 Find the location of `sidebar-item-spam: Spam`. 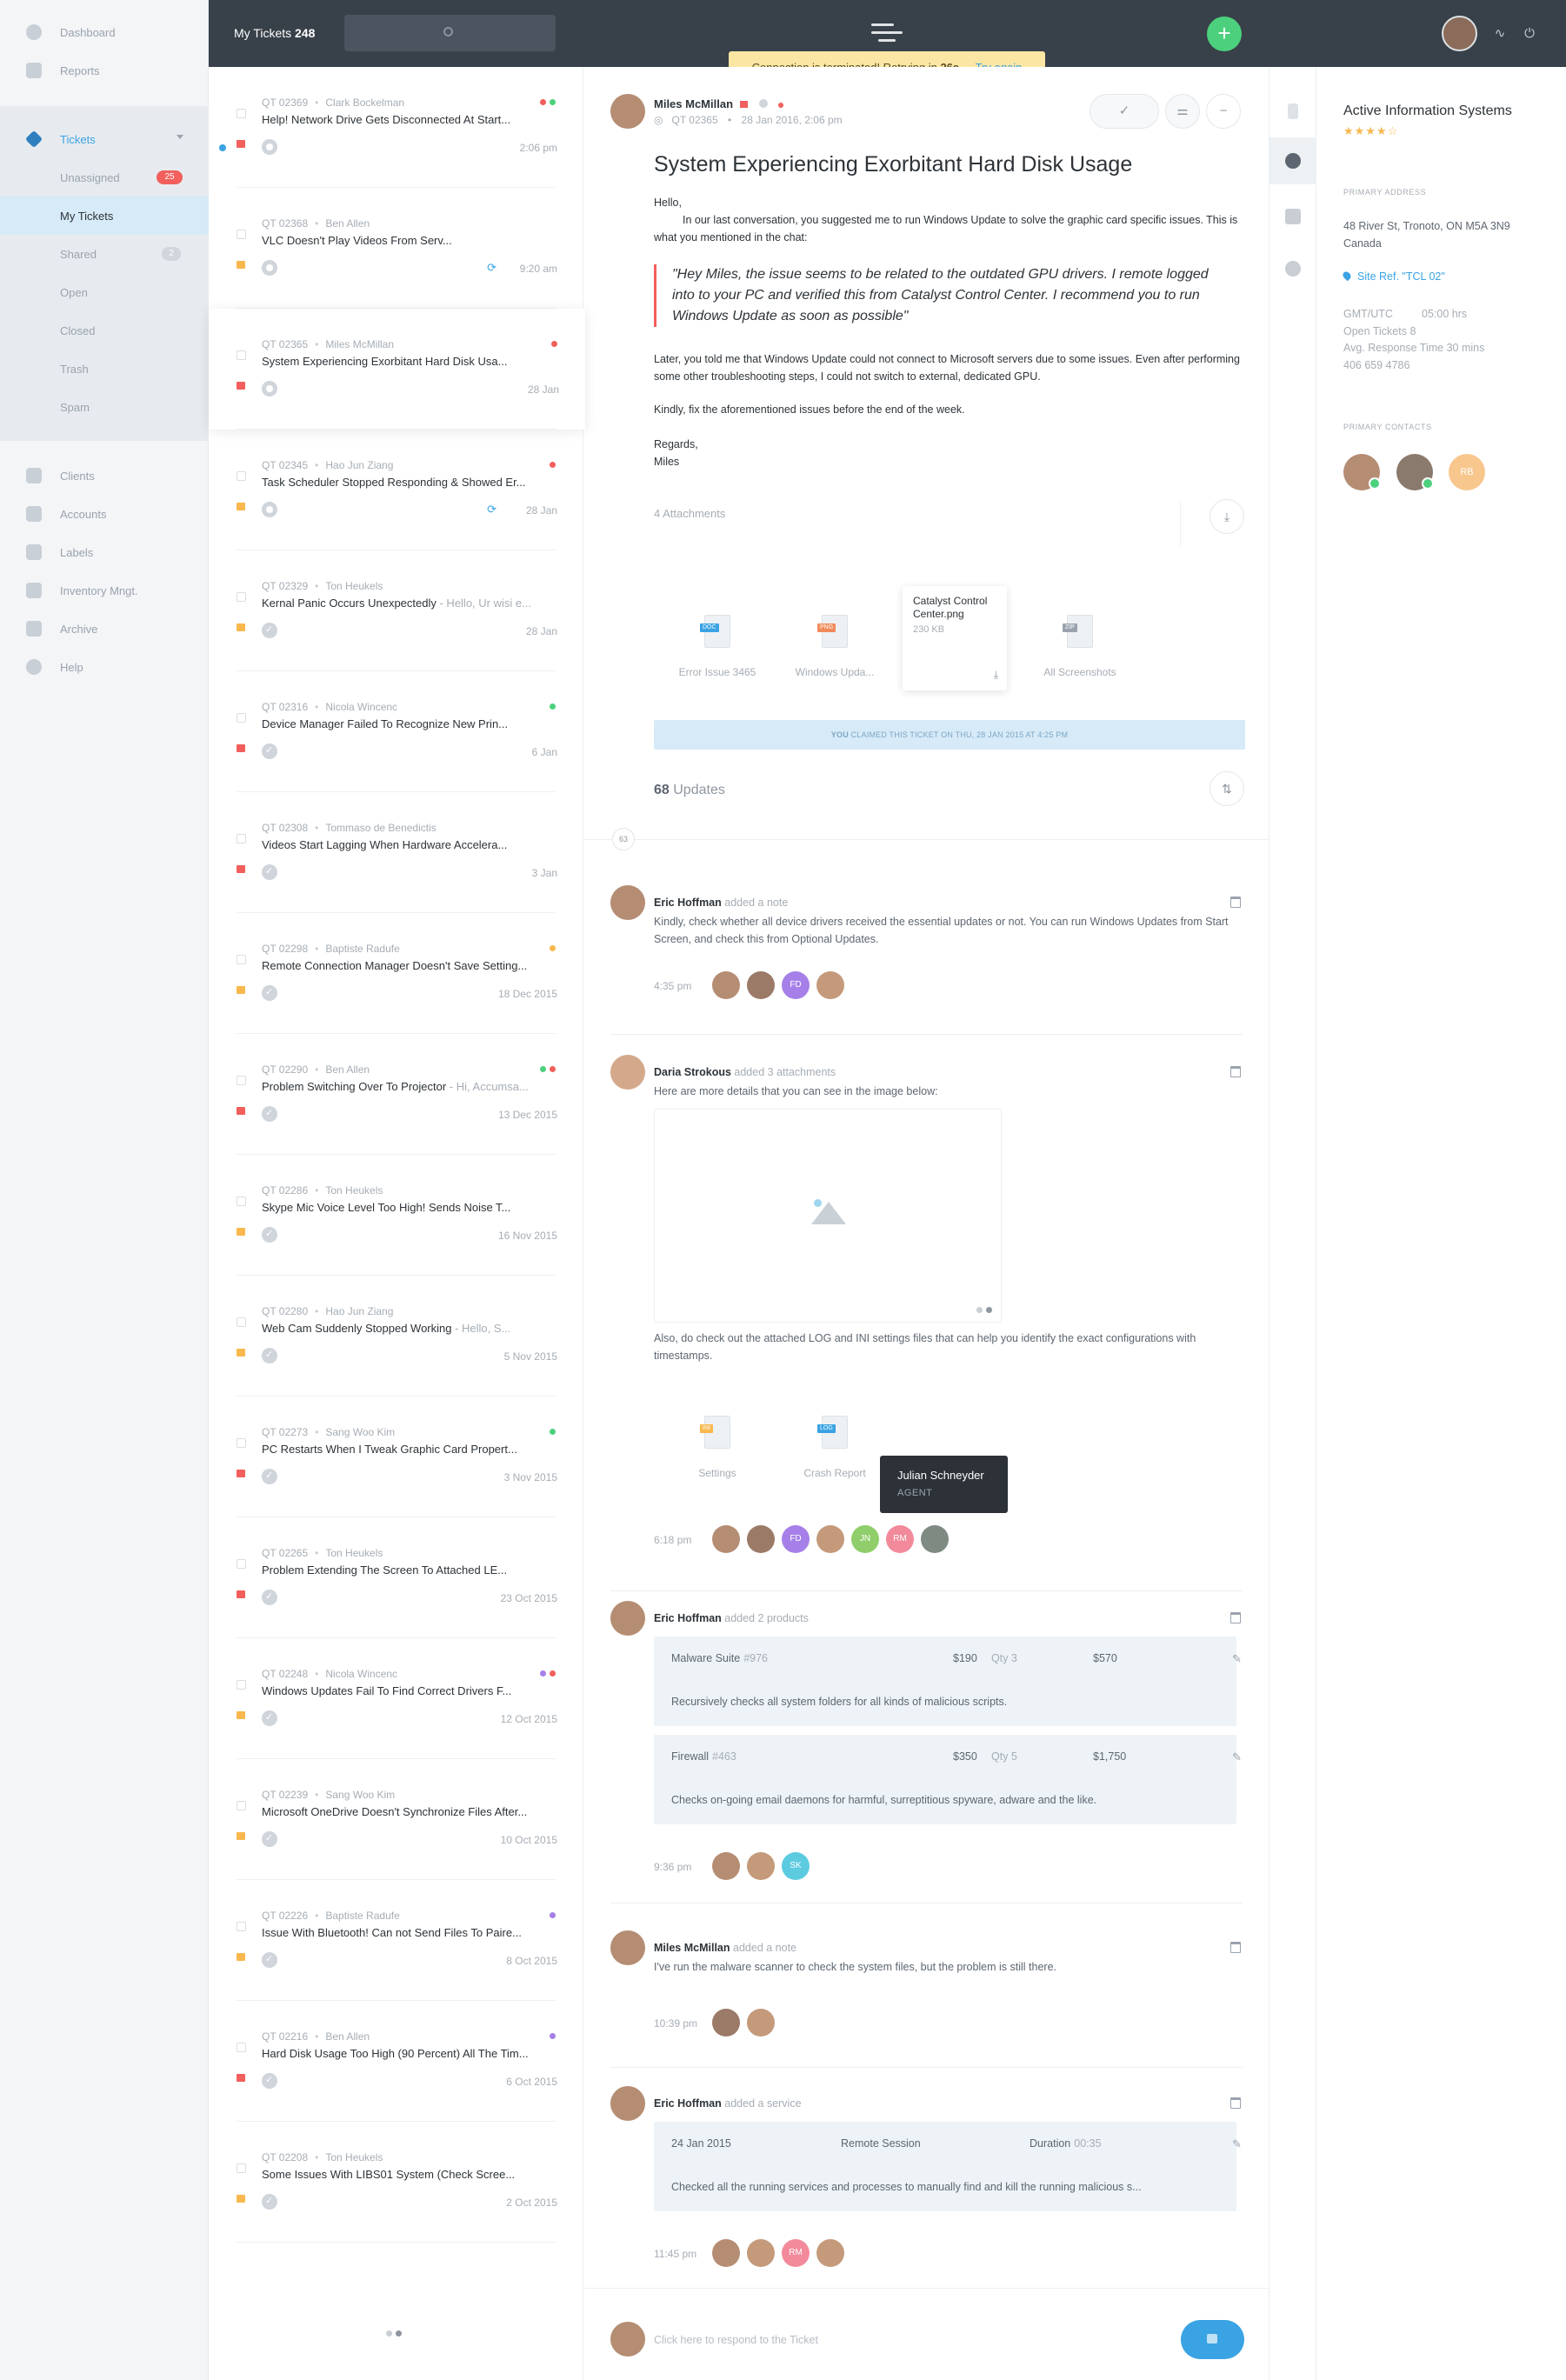

sidebar-item-spam: Spam is located at coordinates (104, 407).